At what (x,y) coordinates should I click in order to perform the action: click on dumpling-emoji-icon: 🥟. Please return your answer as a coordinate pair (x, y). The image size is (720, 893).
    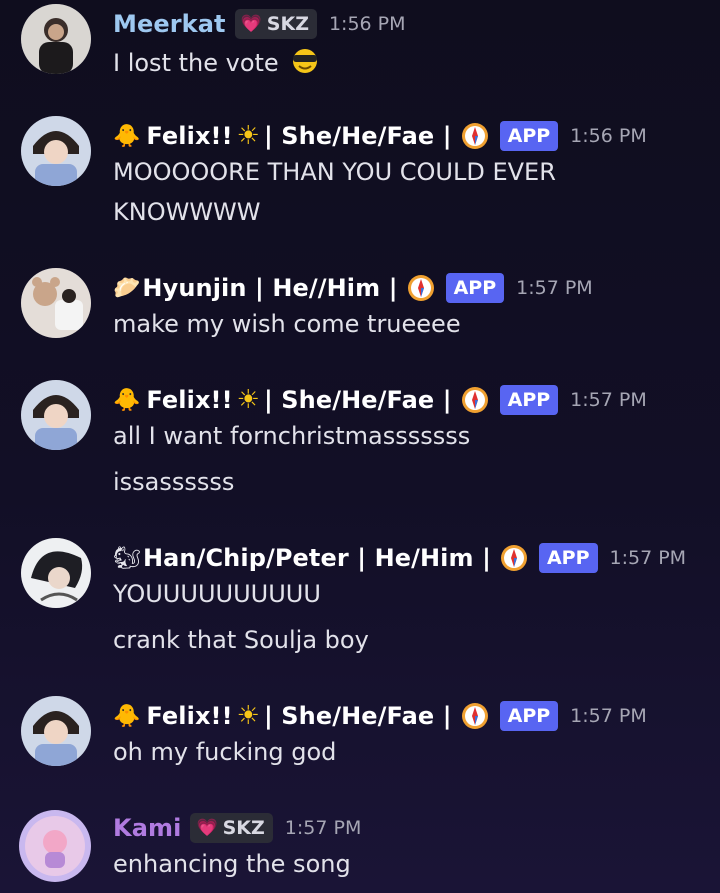
    Looking at the image, I should click on (127, 288).